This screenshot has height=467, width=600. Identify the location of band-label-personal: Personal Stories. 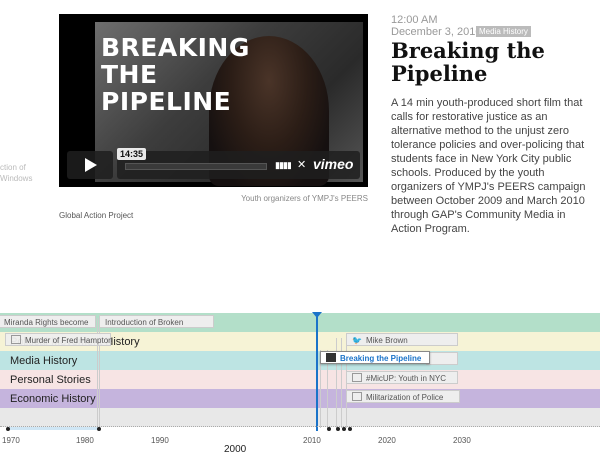
(50, 380).